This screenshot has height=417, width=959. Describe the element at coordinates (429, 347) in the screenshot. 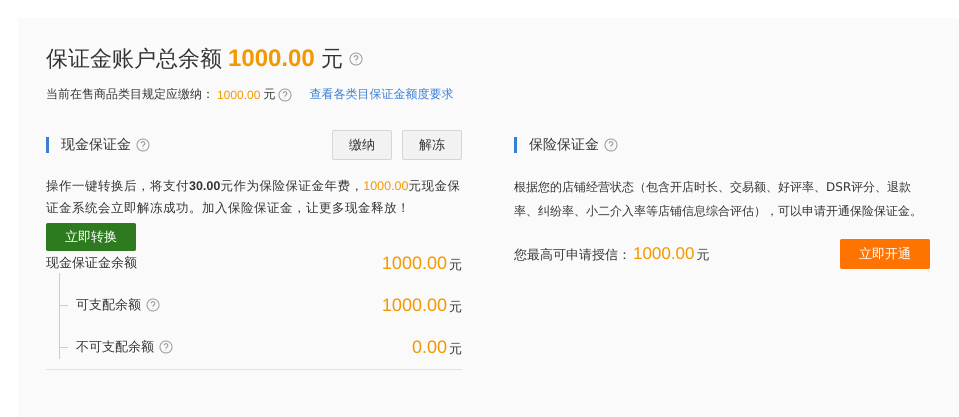

I see `amount: 0.00` at that location.